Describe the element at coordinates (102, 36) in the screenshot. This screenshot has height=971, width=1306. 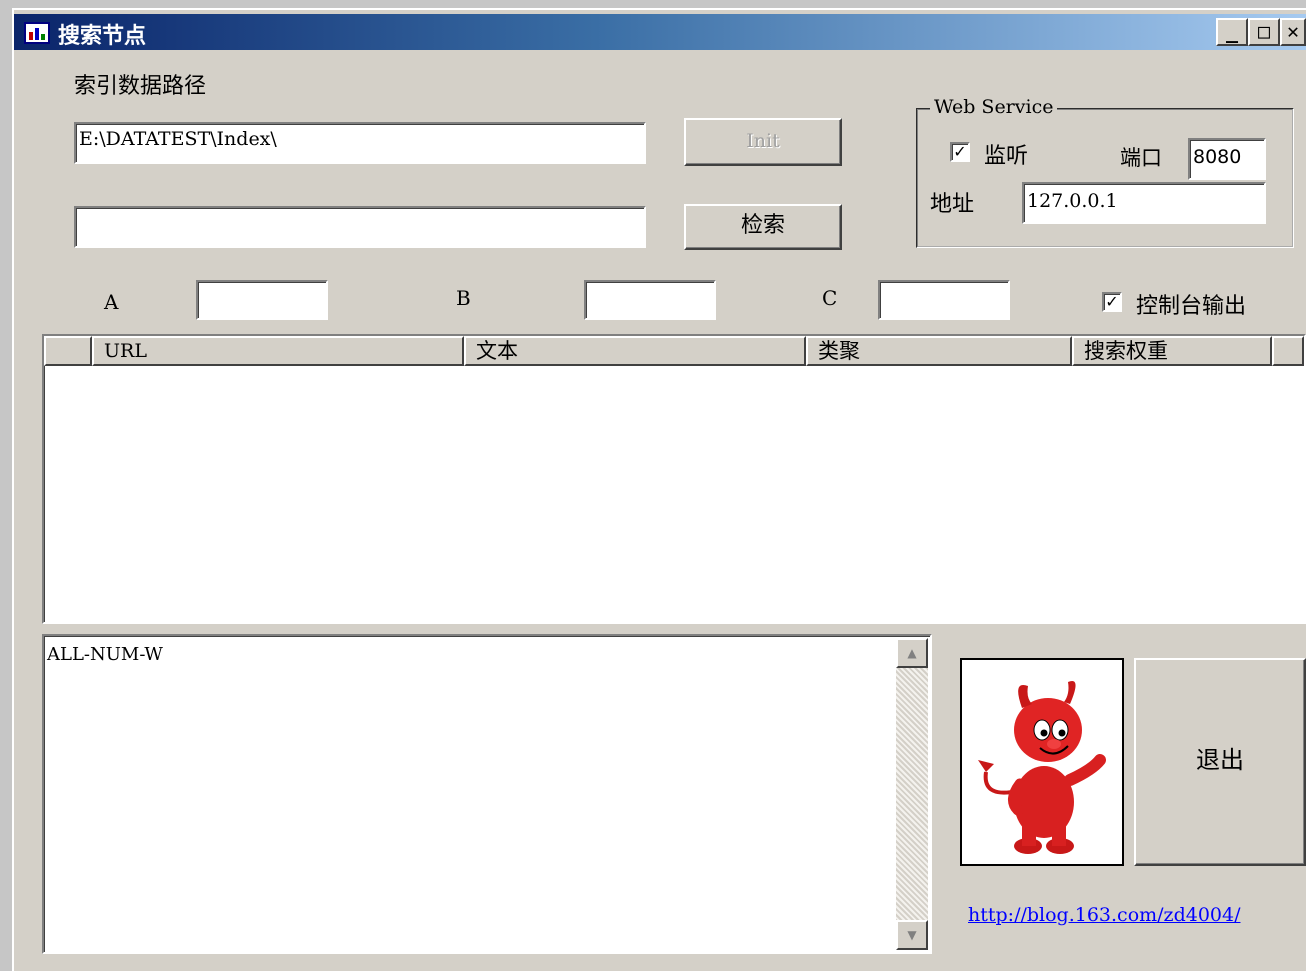
I see `window-title: 搜索节点` at that location.